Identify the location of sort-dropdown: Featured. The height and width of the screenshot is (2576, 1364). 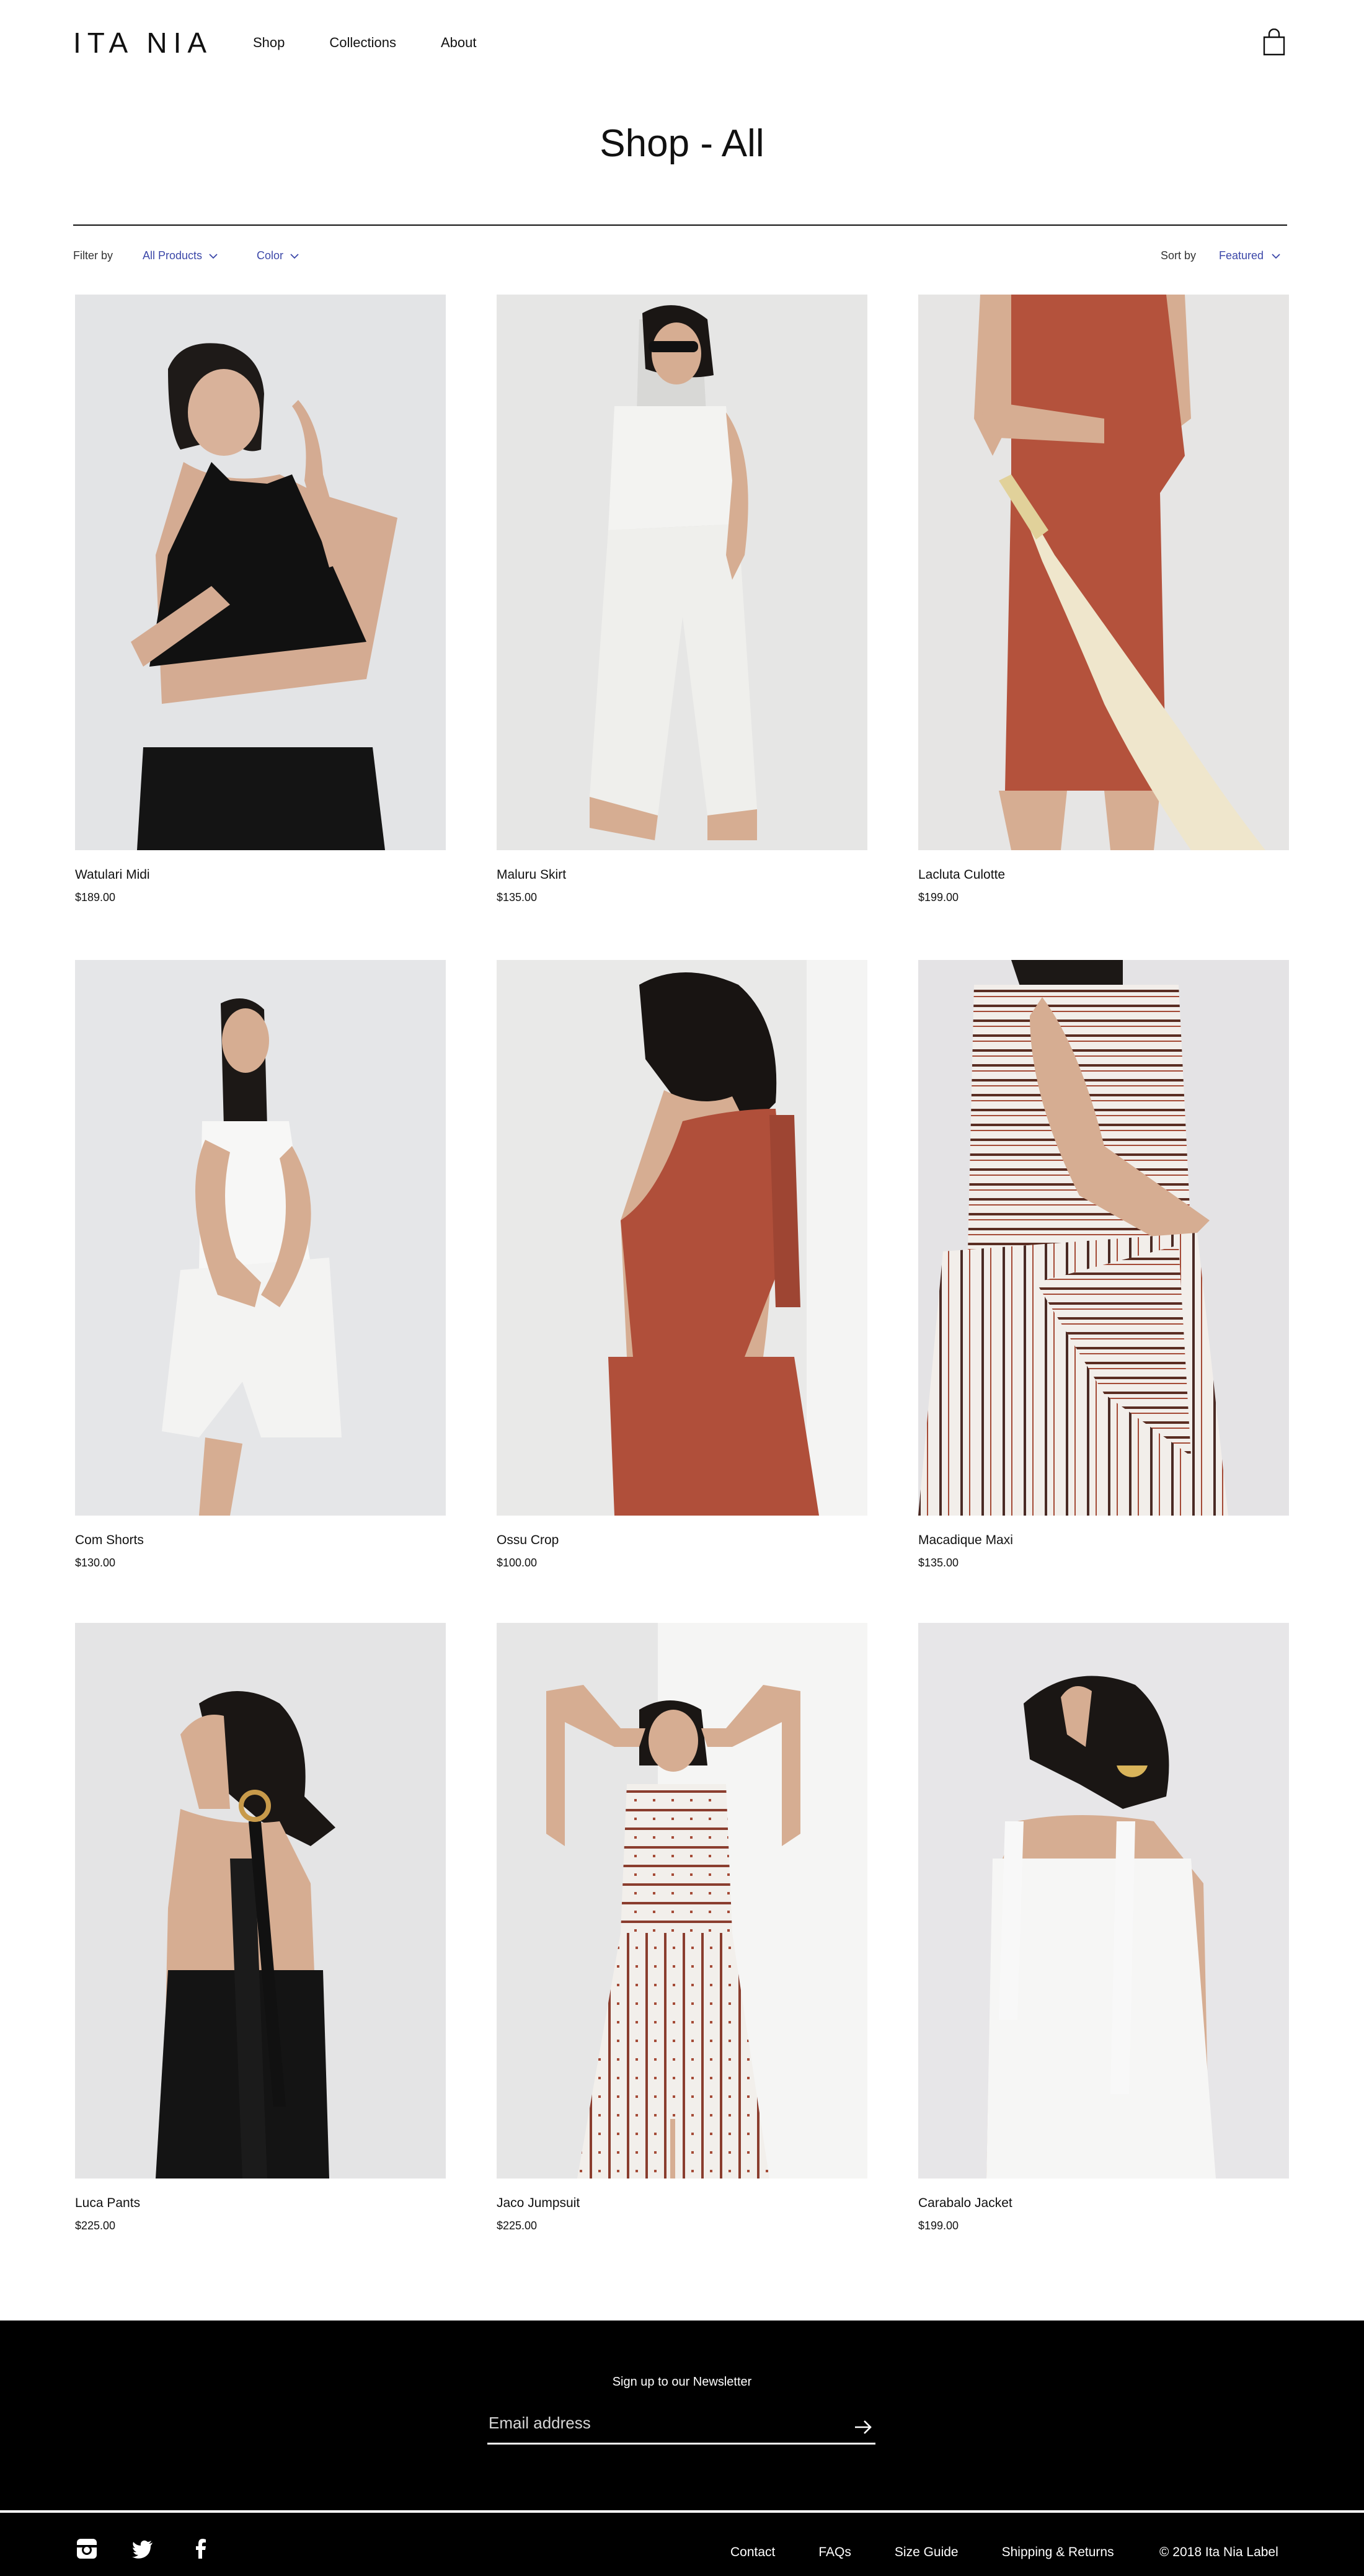
(1250, 255).